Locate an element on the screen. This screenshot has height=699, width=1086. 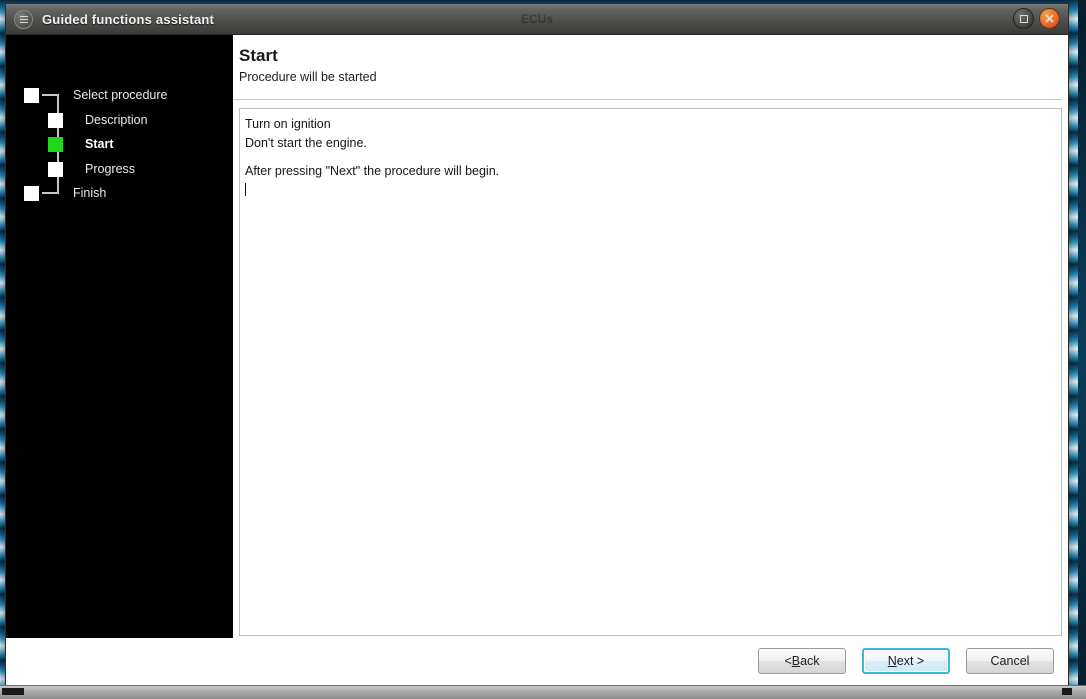
cancel-button: Cancel is located at coordinates (1010, 660).